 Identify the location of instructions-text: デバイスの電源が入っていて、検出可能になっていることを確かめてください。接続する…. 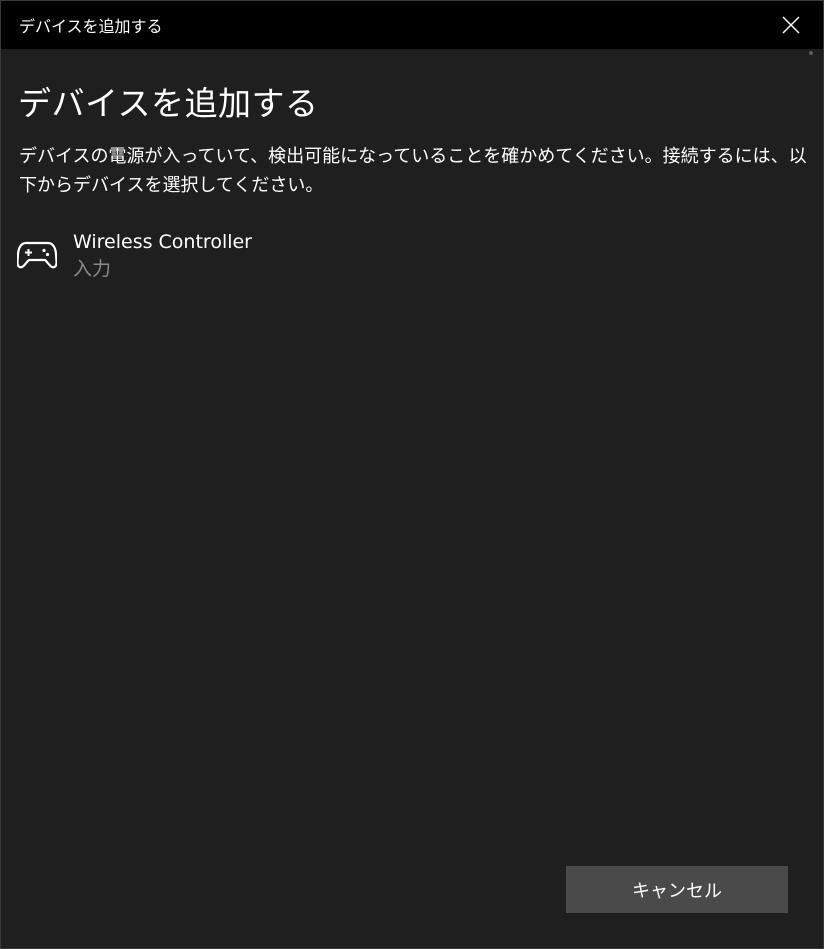
(413, 171).